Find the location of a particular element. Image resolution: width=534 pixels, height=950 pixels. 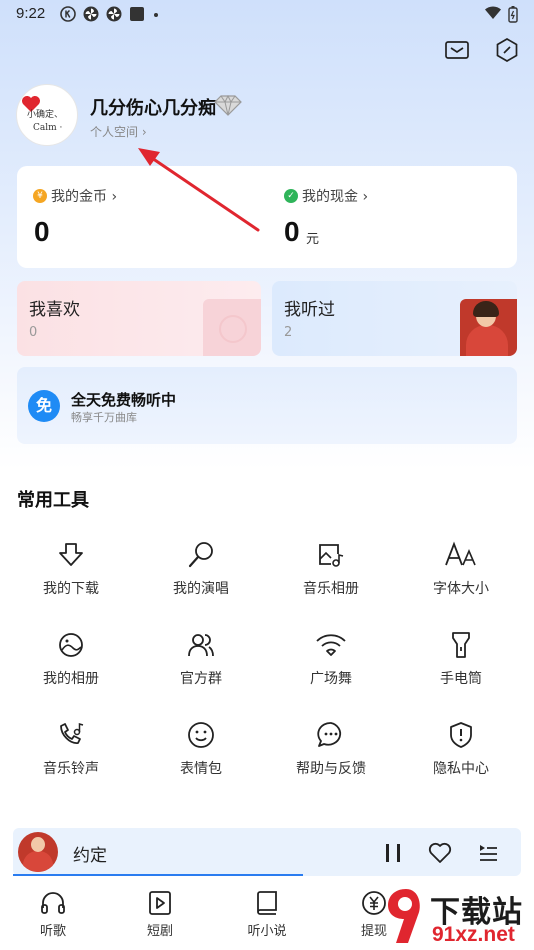

font-size-icon is located at coordinates (460, 553).